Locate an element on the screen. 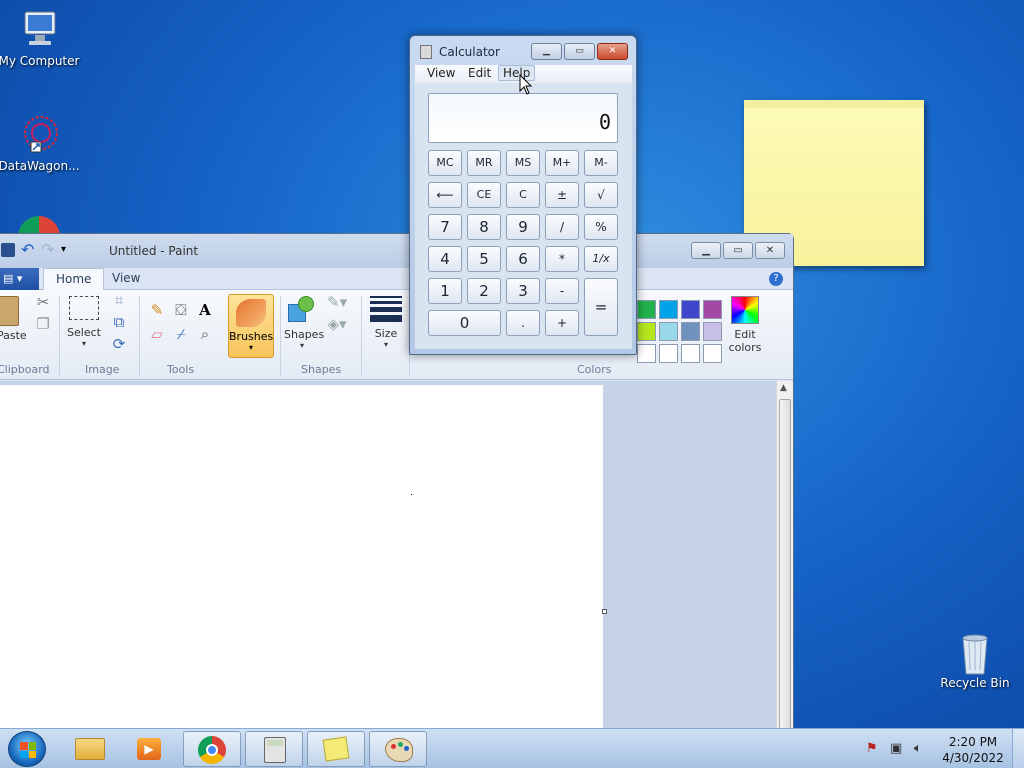  select-button: Select ▾ is located at coordinates (84, 322).